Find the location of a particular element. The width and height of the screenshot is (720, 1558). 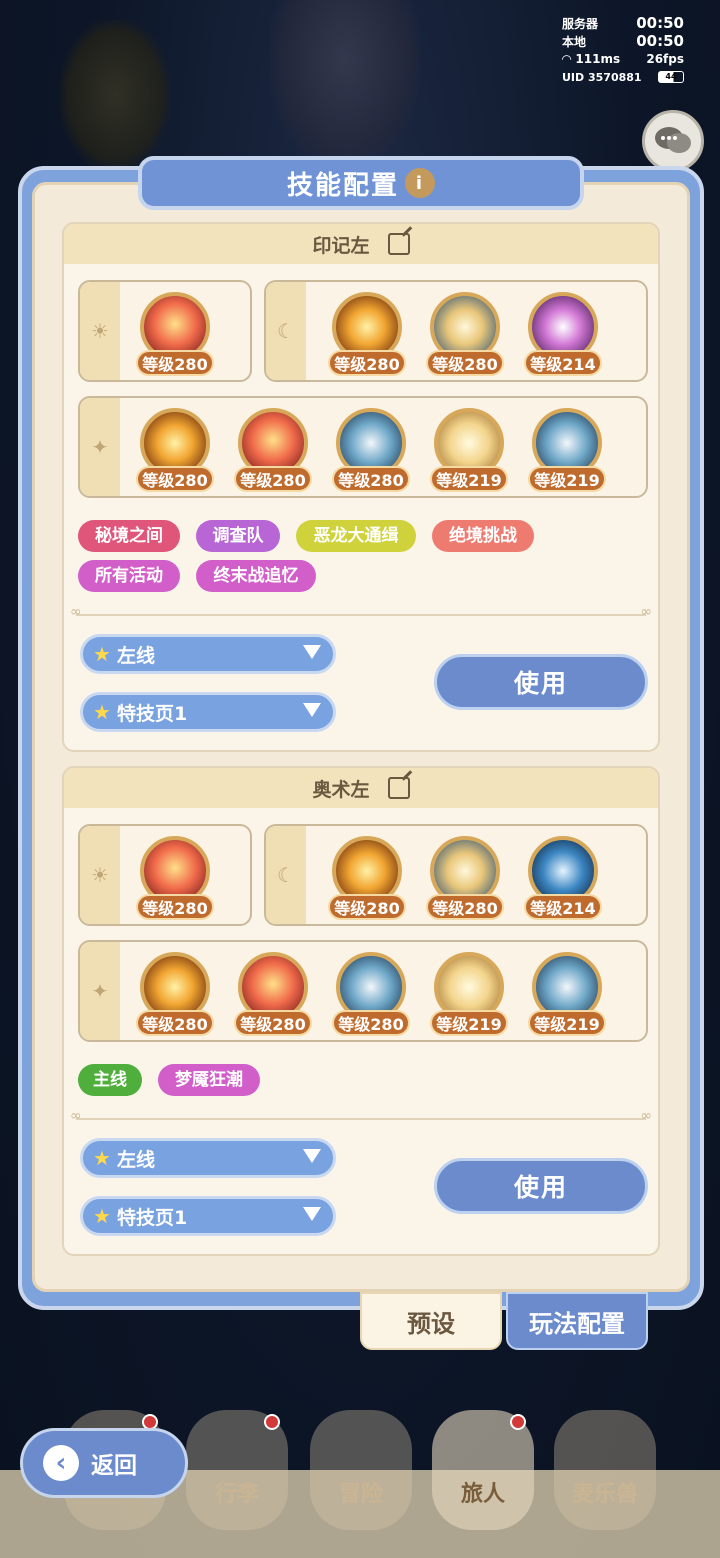

mode-tag: 主线 is located at coordinates (110, 1080).